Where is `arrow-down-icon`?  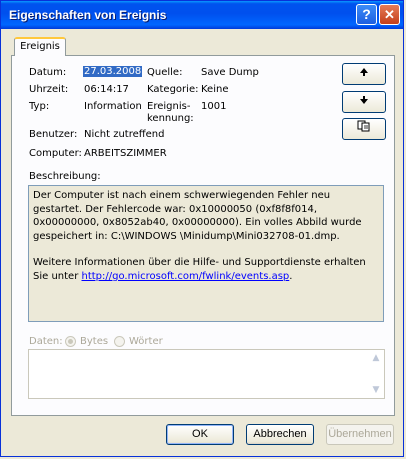 arrow-down-icon is located at coordinates (364, 100).